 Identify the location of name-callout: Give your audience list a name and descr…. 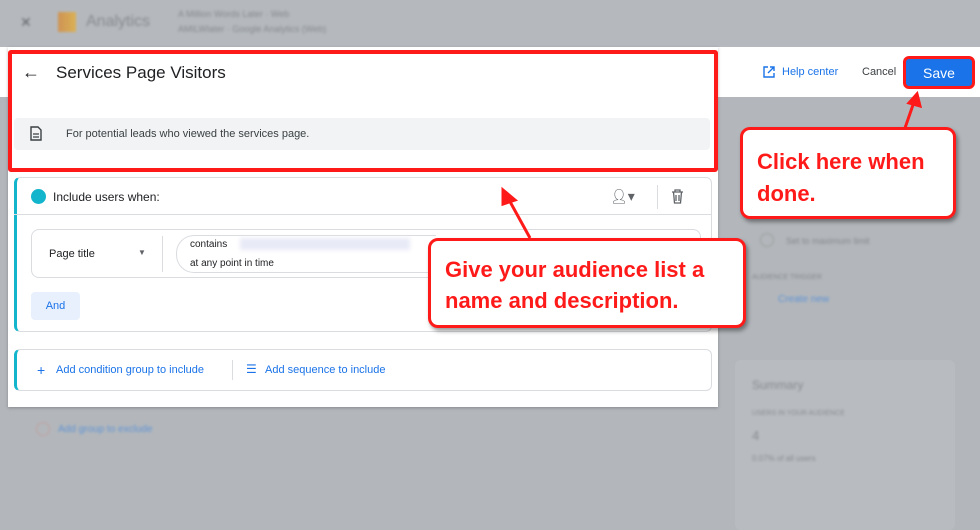
(587, 283).